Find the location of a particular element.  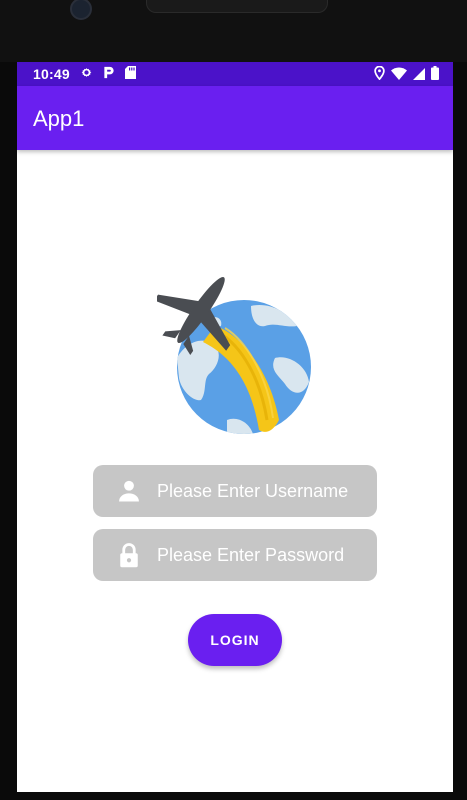

app-title: App1 is located at coordinates (59, 118).